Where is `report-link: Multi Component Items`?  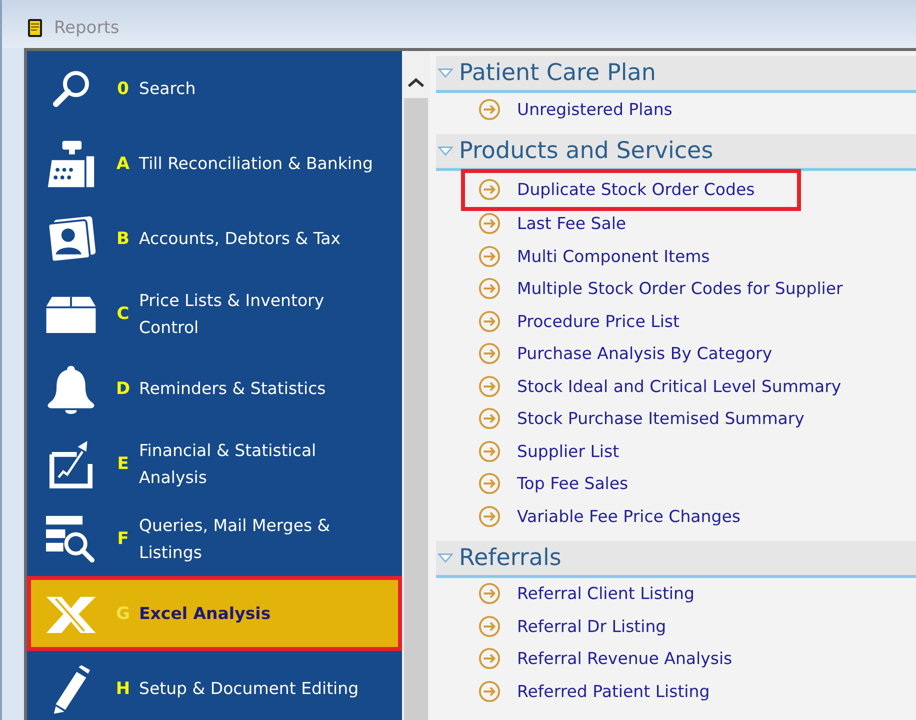
report-link: Multi Component Items is located at coordinates (676, 256).